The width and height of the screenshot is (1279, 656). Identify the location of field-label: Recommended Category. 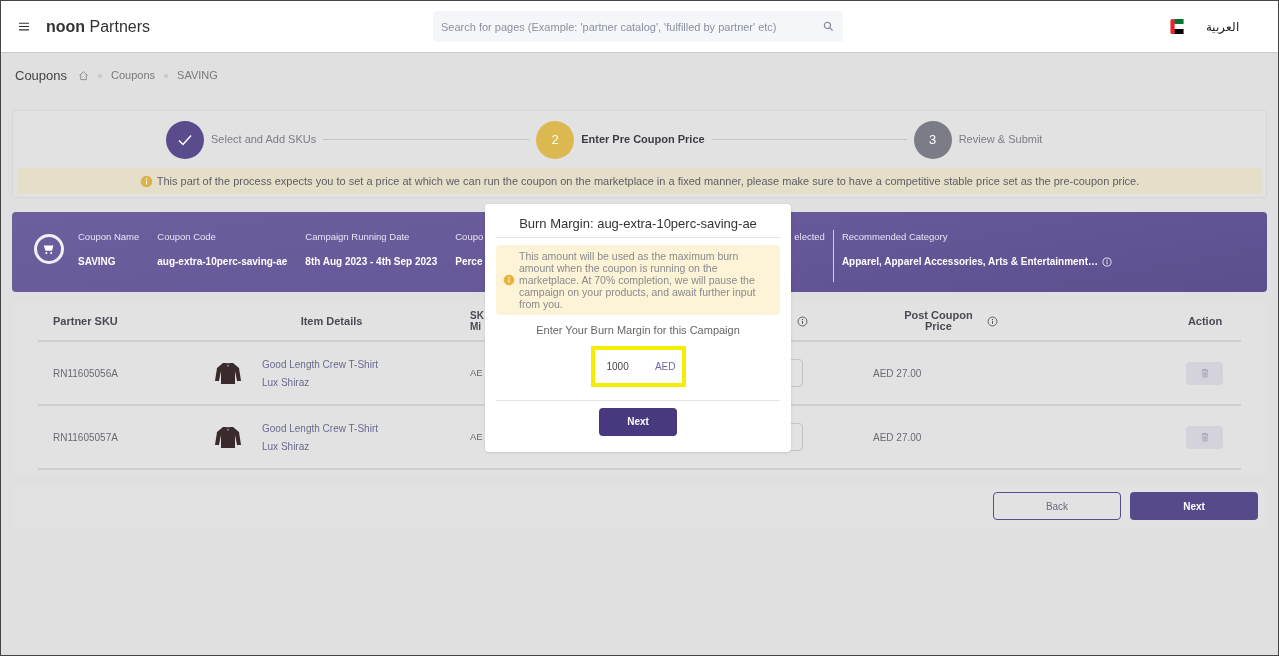
(895, 237).